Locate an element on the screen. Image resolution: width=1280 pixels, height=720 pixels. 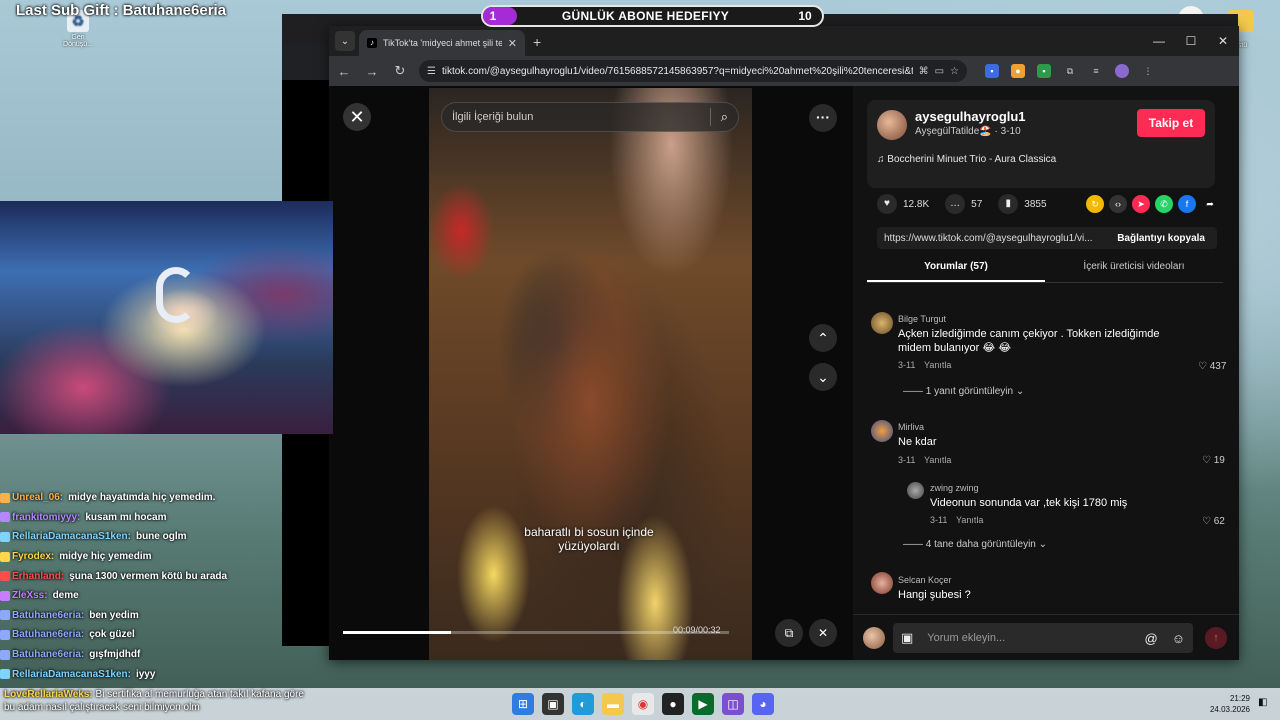
comment-like: ♡ 19 is located at coordinates (1213, 460).